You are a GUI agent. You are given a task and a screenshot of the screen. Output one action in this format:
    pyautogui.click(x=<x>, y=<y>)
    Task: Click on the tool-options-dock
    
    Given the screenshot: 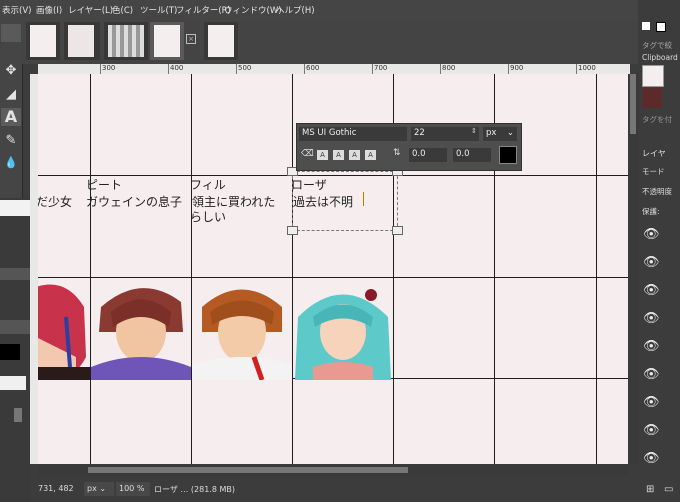 What is the action you would take?
    pyautogui.click(x=15, y=350)
    